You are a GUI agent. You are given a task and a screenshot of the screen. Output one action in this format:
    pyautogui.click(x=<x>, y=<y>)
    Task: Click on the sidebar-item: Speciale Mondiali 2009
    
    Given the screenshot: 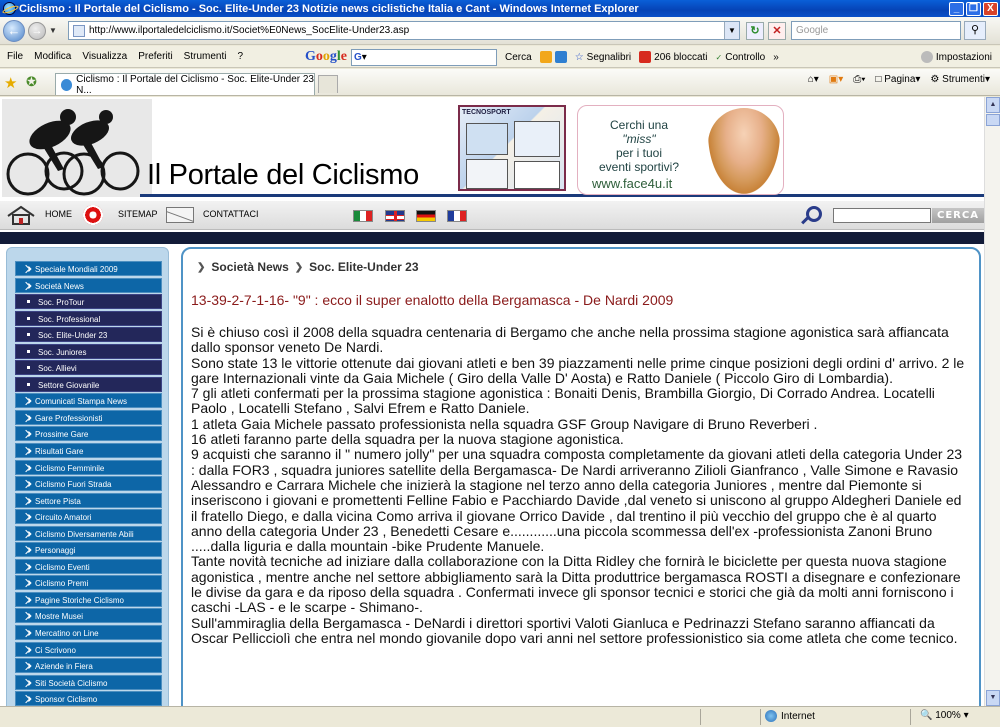 What is the action you would take?
    pyautogui.click(x=88, y=268)
    